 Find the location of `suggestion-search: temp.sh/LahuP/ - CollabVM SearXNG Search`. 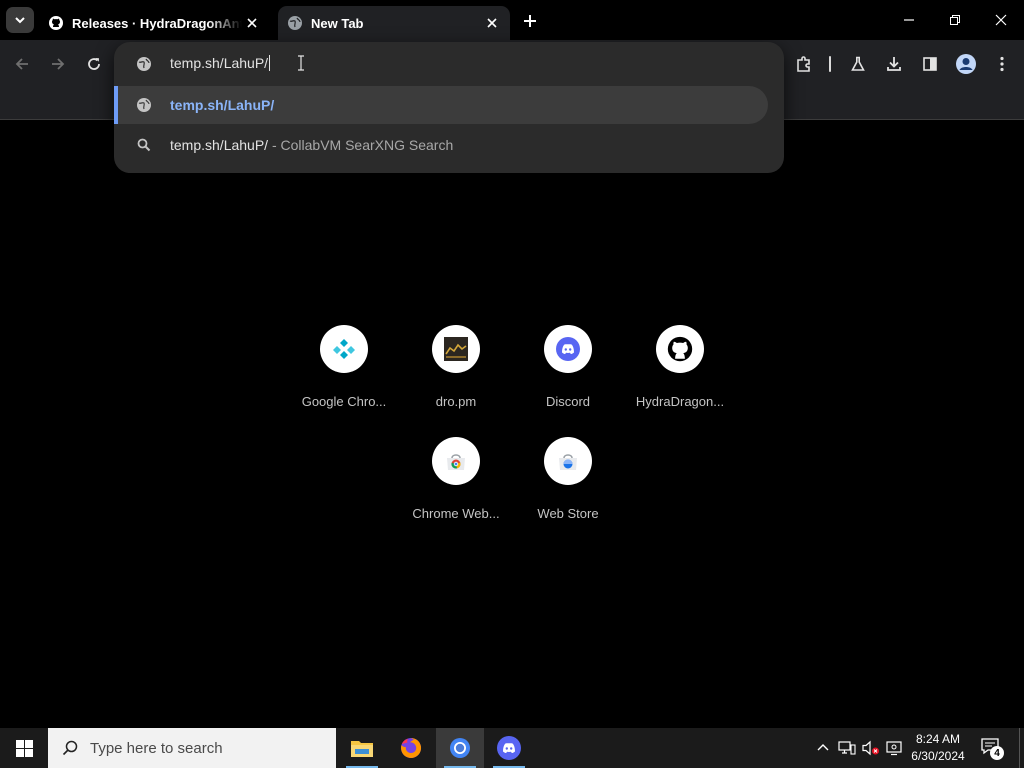

suggestion-search: temp.sh/LahuP/ - CollabVM SearXNG Search is located at coordinates (441, 145).